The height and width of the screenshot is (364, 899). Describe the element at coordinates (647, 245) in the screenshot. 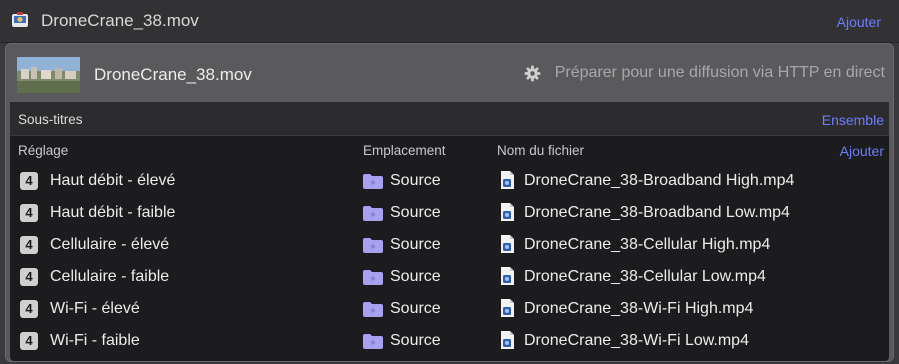

I see `filename-value: DroneCrane_38-Cellular High.mp4` at that location.